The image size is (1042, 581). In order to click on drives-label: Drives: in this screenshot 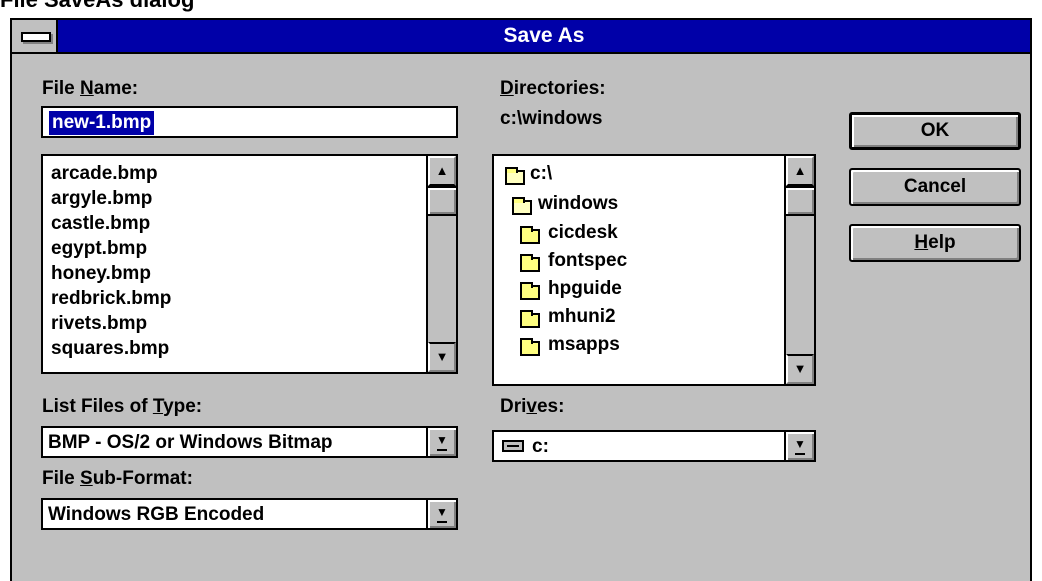, I will do `click(532, 406)`.